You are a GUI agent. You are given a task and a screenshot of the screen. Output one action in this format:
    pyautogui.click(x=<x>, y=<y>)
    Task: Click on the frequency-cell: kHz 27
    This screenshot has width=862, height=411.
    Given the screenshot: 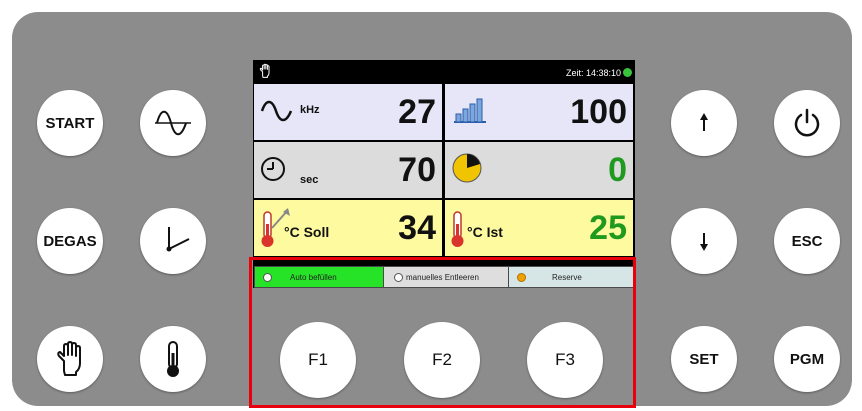 What is the action you would take?
    pyautogui.click(x=348, y=112)
    